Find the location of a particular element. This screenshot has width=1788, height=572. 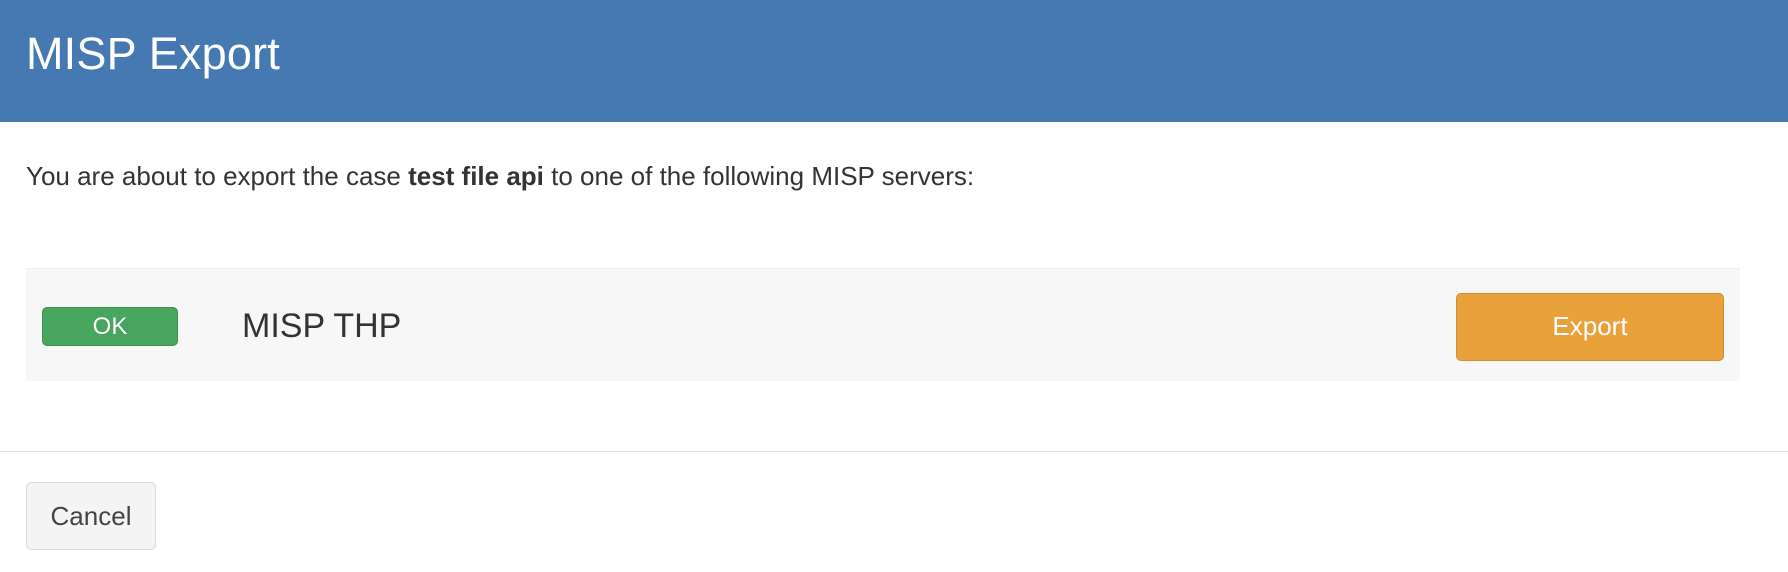

server-name: MISP THP is located at coordinates (322, 325).